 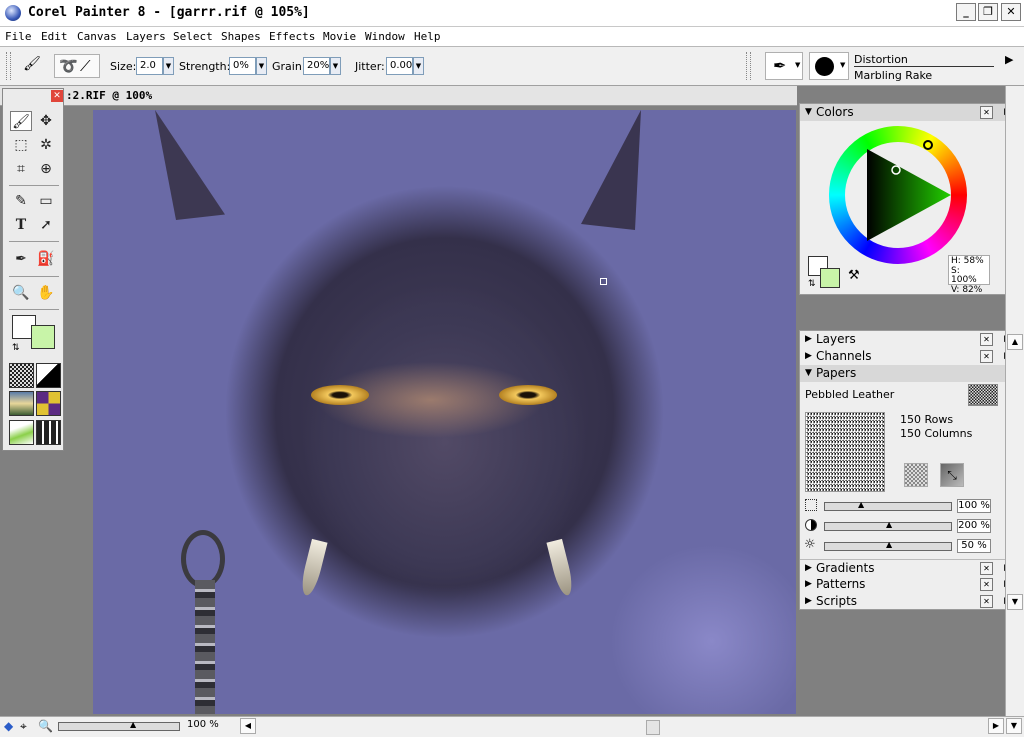 What do you see at coordinates (119, 726) in the screenshot?
I see `zoom-slider` at bounding box center [119, 726].